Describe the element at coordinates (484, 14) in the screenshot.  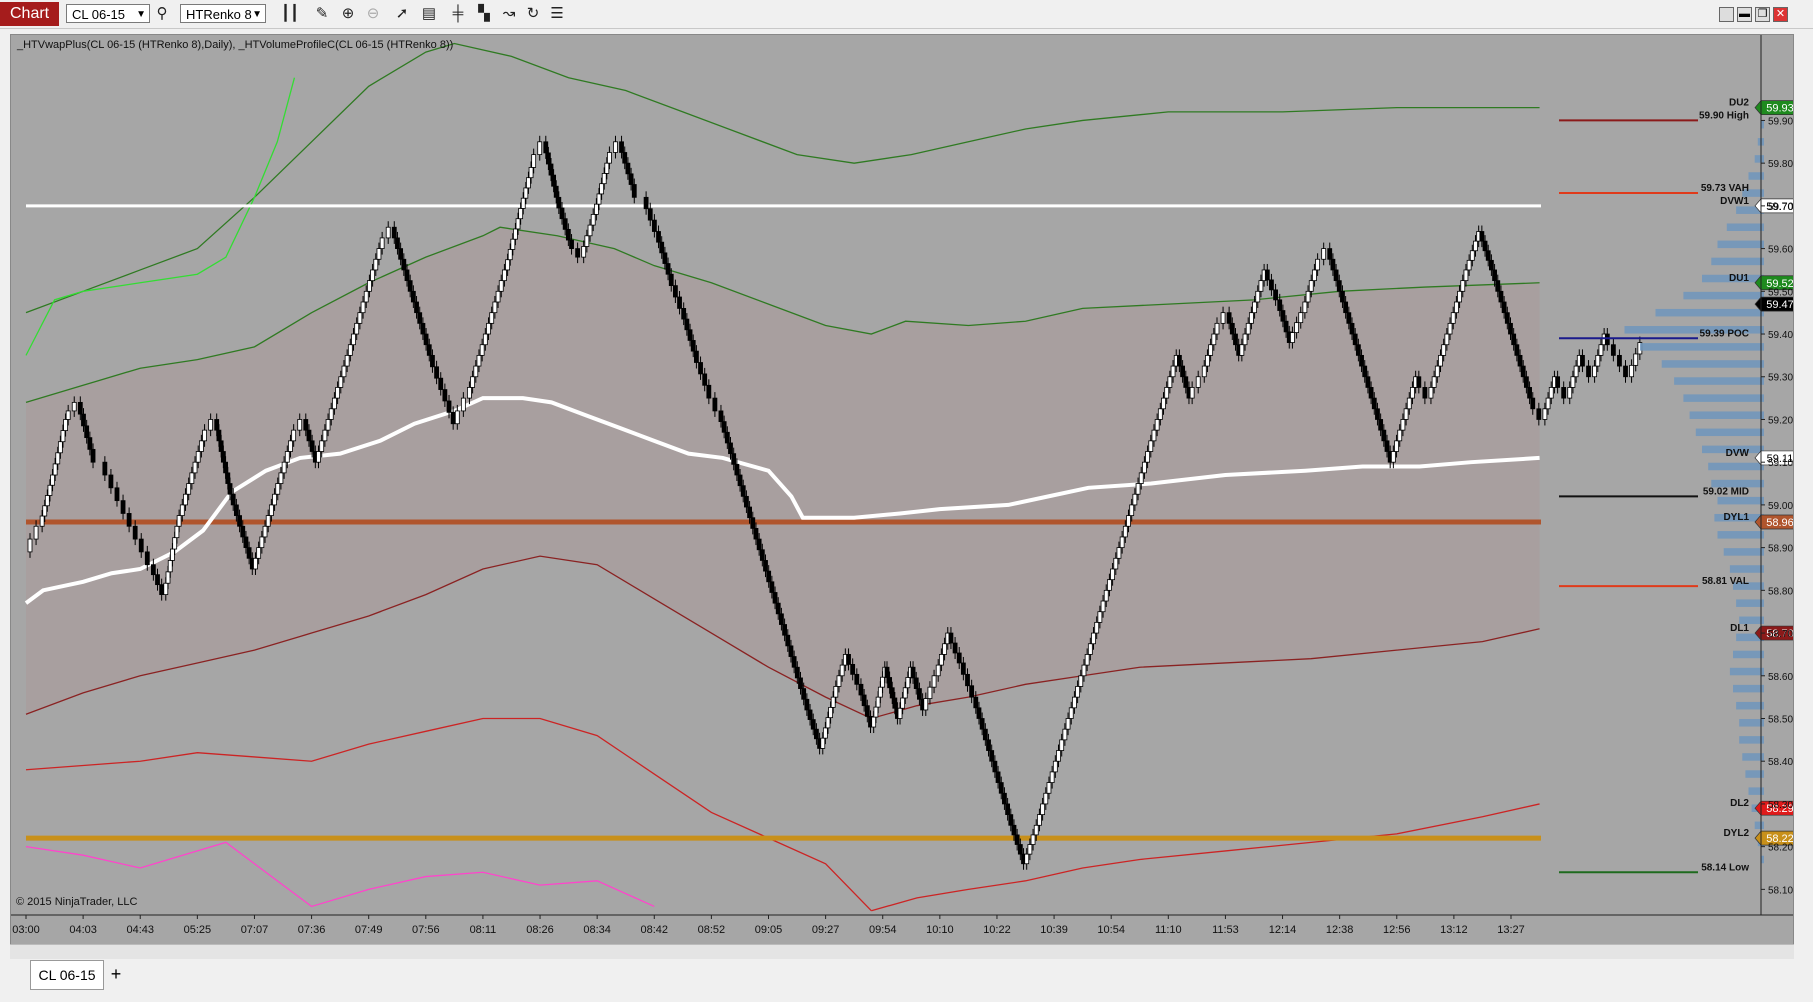
I see `strategy-icon: ▚` at that location.